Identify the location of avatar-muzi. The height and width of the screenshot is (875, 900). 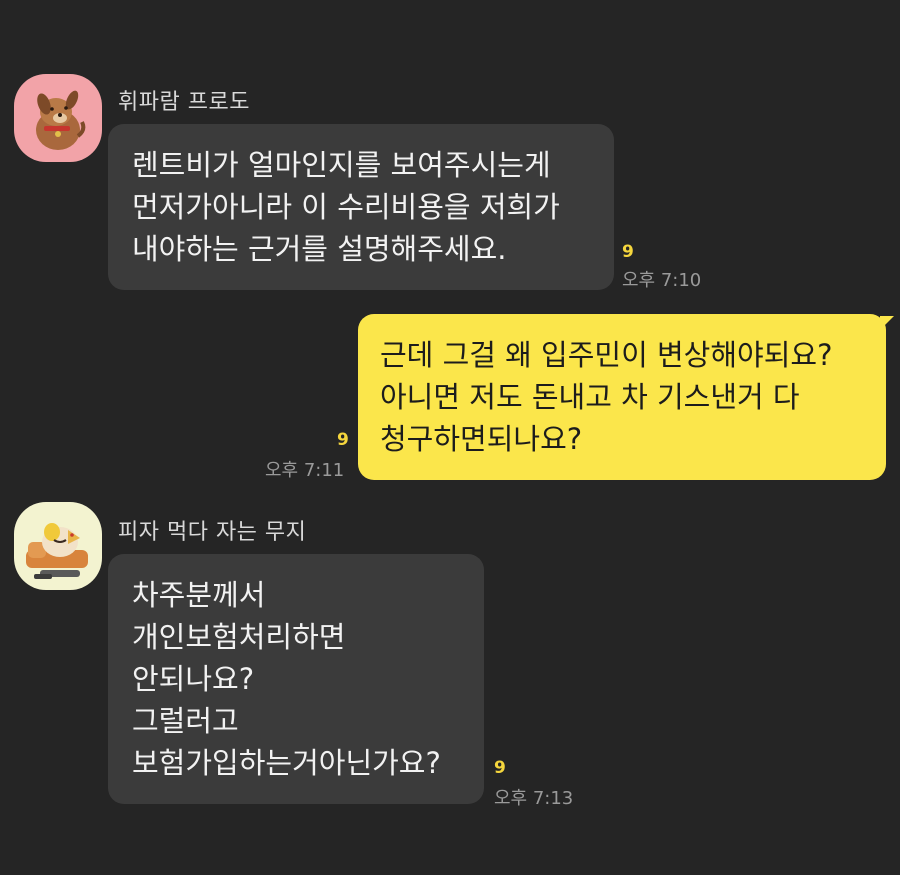
(58, 546).